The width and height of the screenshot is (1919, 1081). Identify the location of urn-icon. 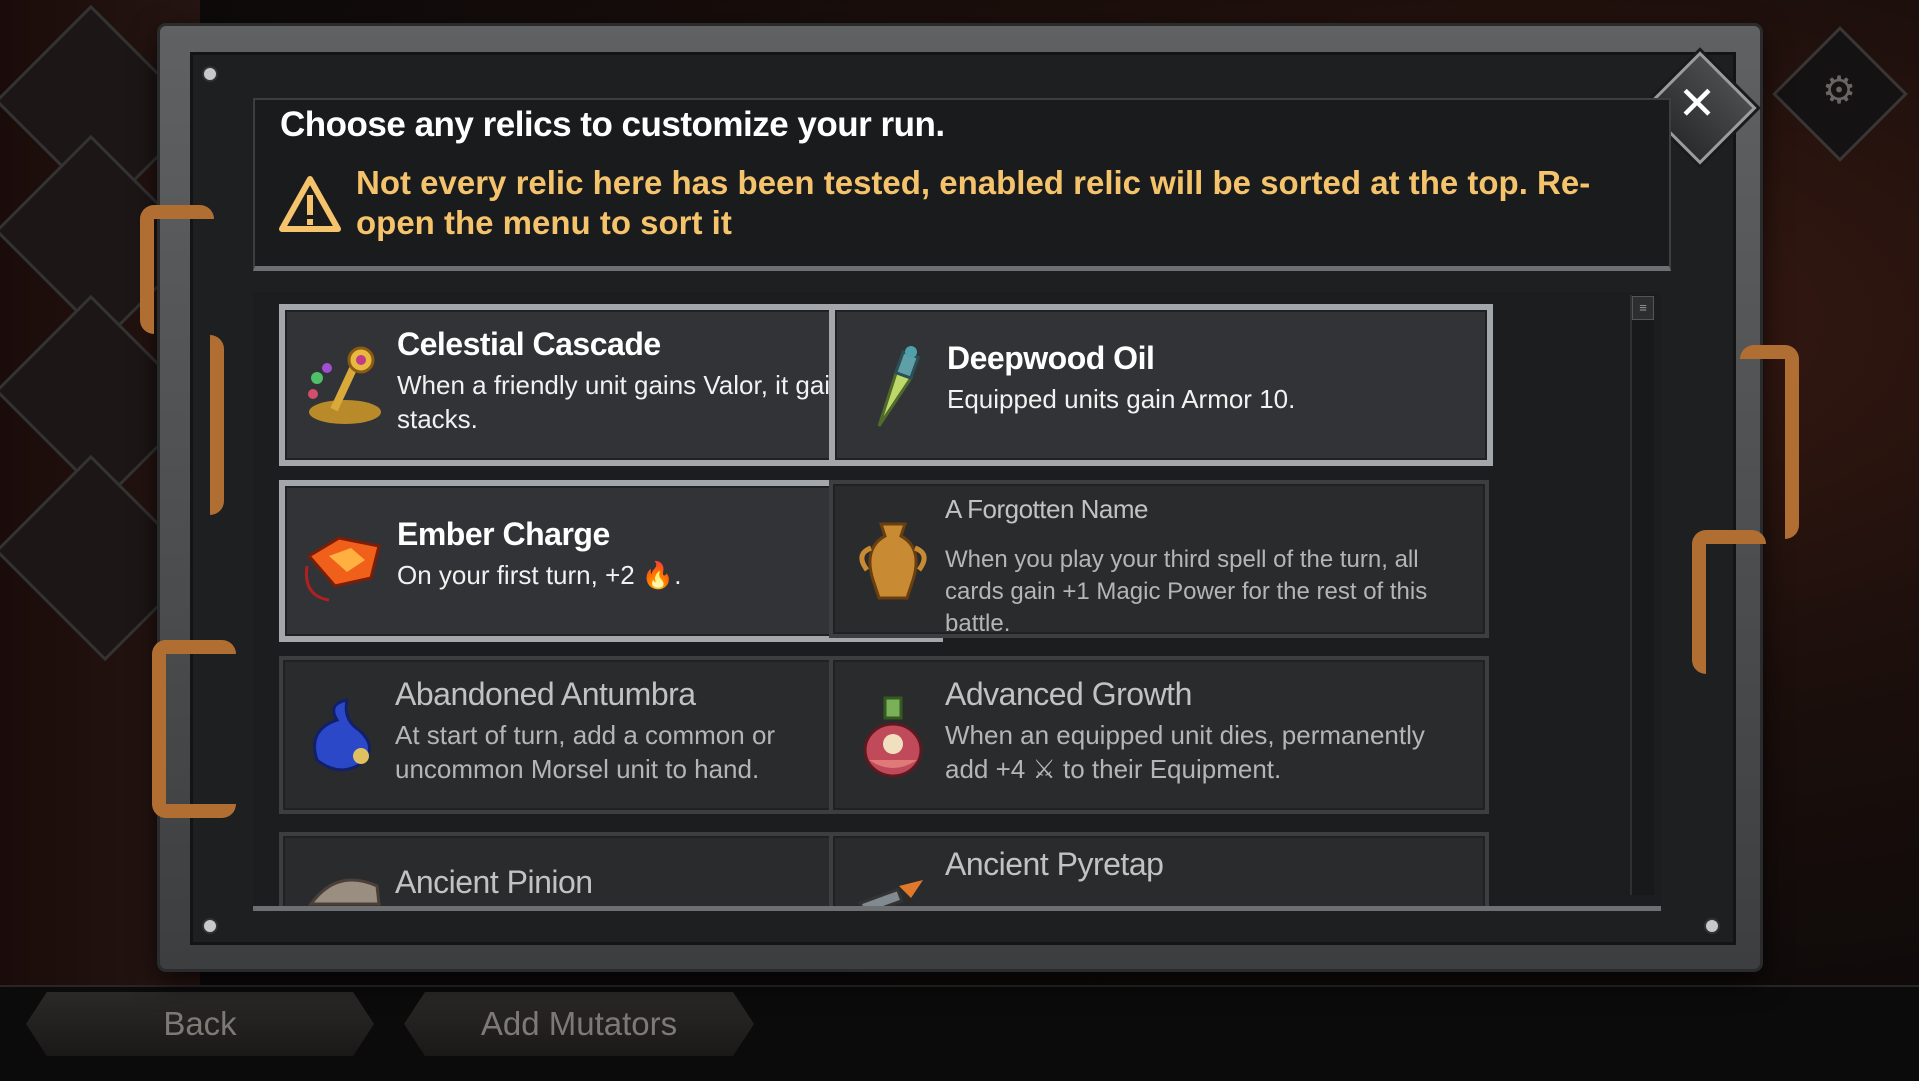
(893, 561).